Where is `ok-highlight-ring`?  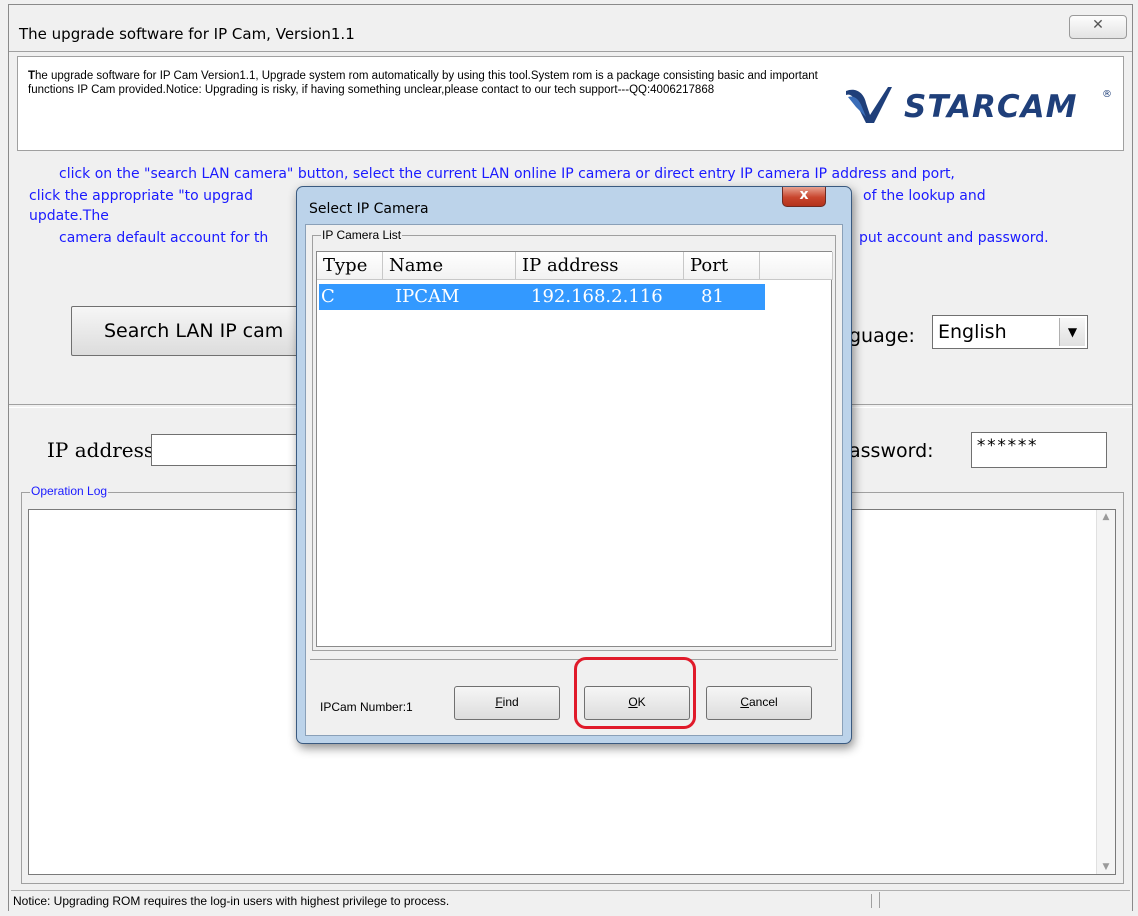 ok-highlight-ring is located at coordinates (635, 693).